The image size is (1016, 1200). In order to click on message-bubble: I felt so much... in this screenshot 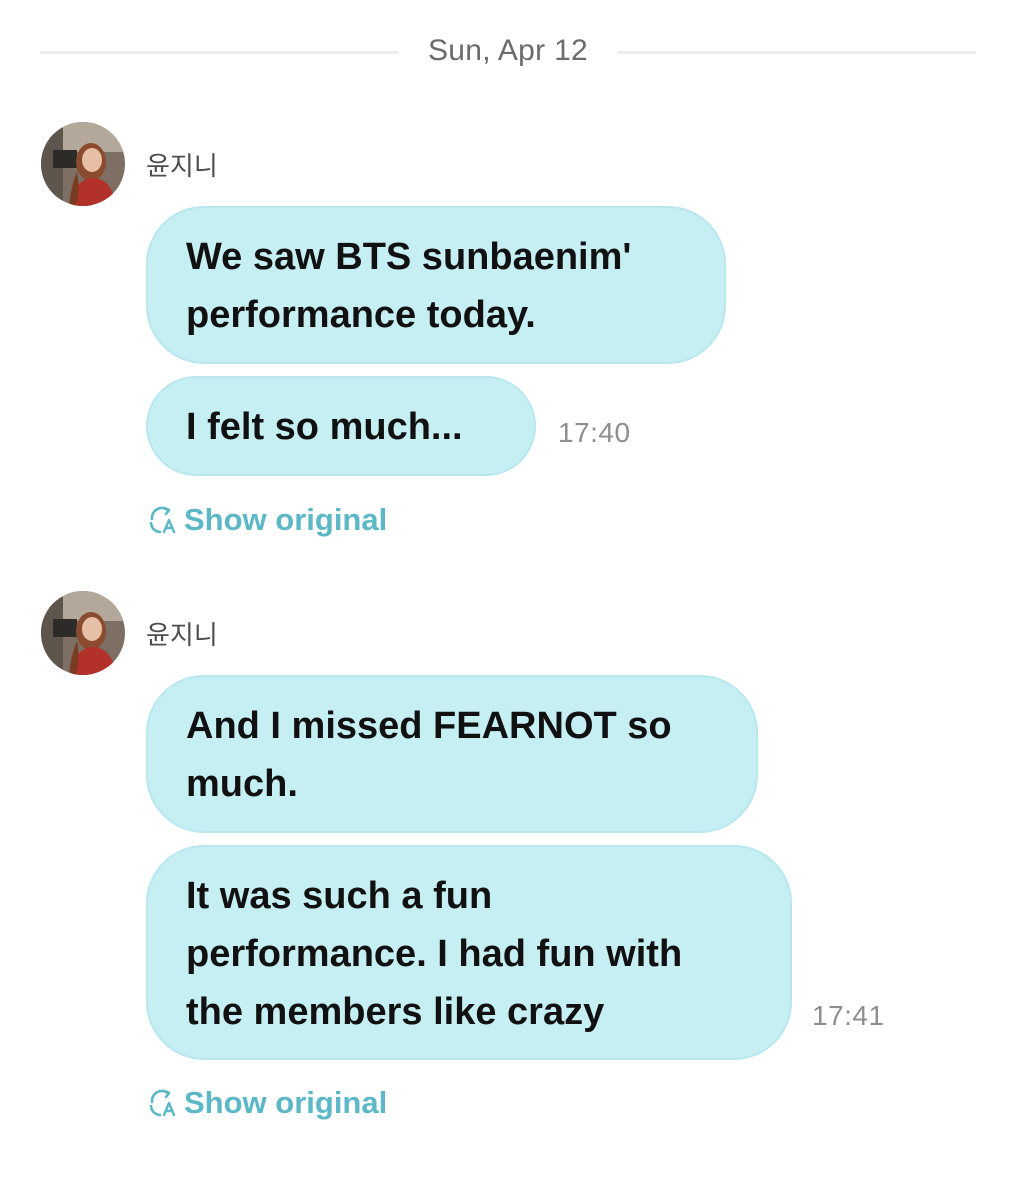, I will do `click(341, 426)`.